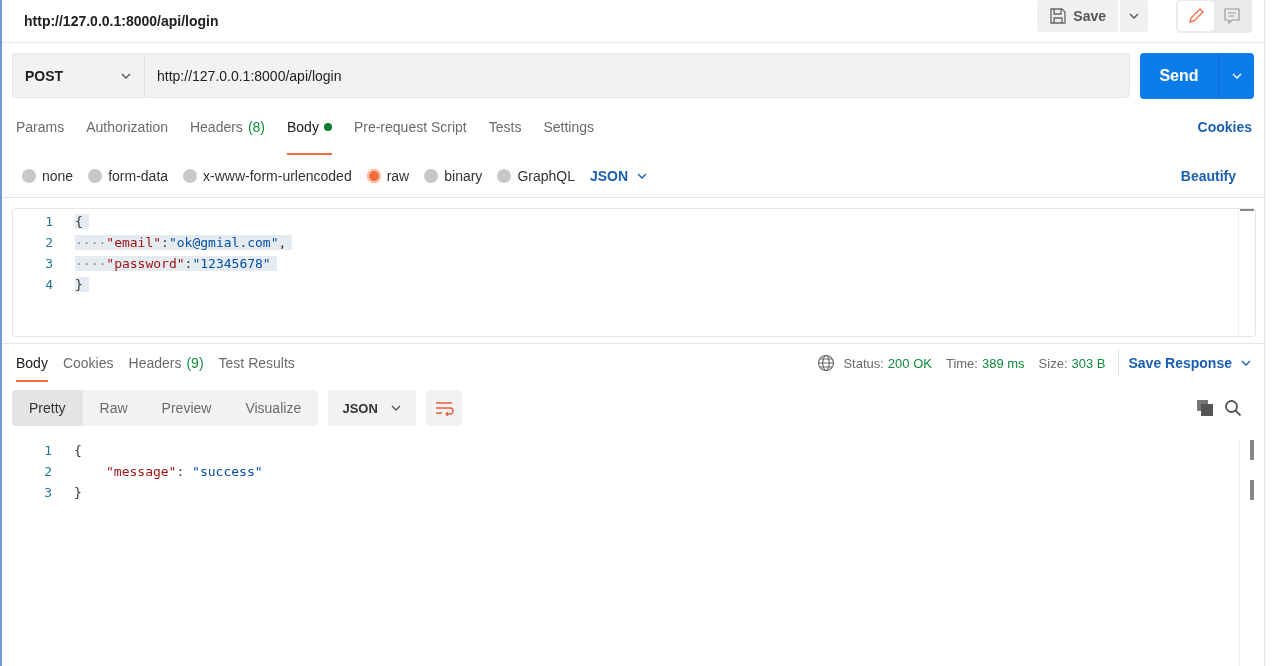 Image resolution: width=1280 pixels, height=666 pixels. Describe the element at coordinates (1003, 363) in the screenshot. I see `status-value: 389 ms` at that location.